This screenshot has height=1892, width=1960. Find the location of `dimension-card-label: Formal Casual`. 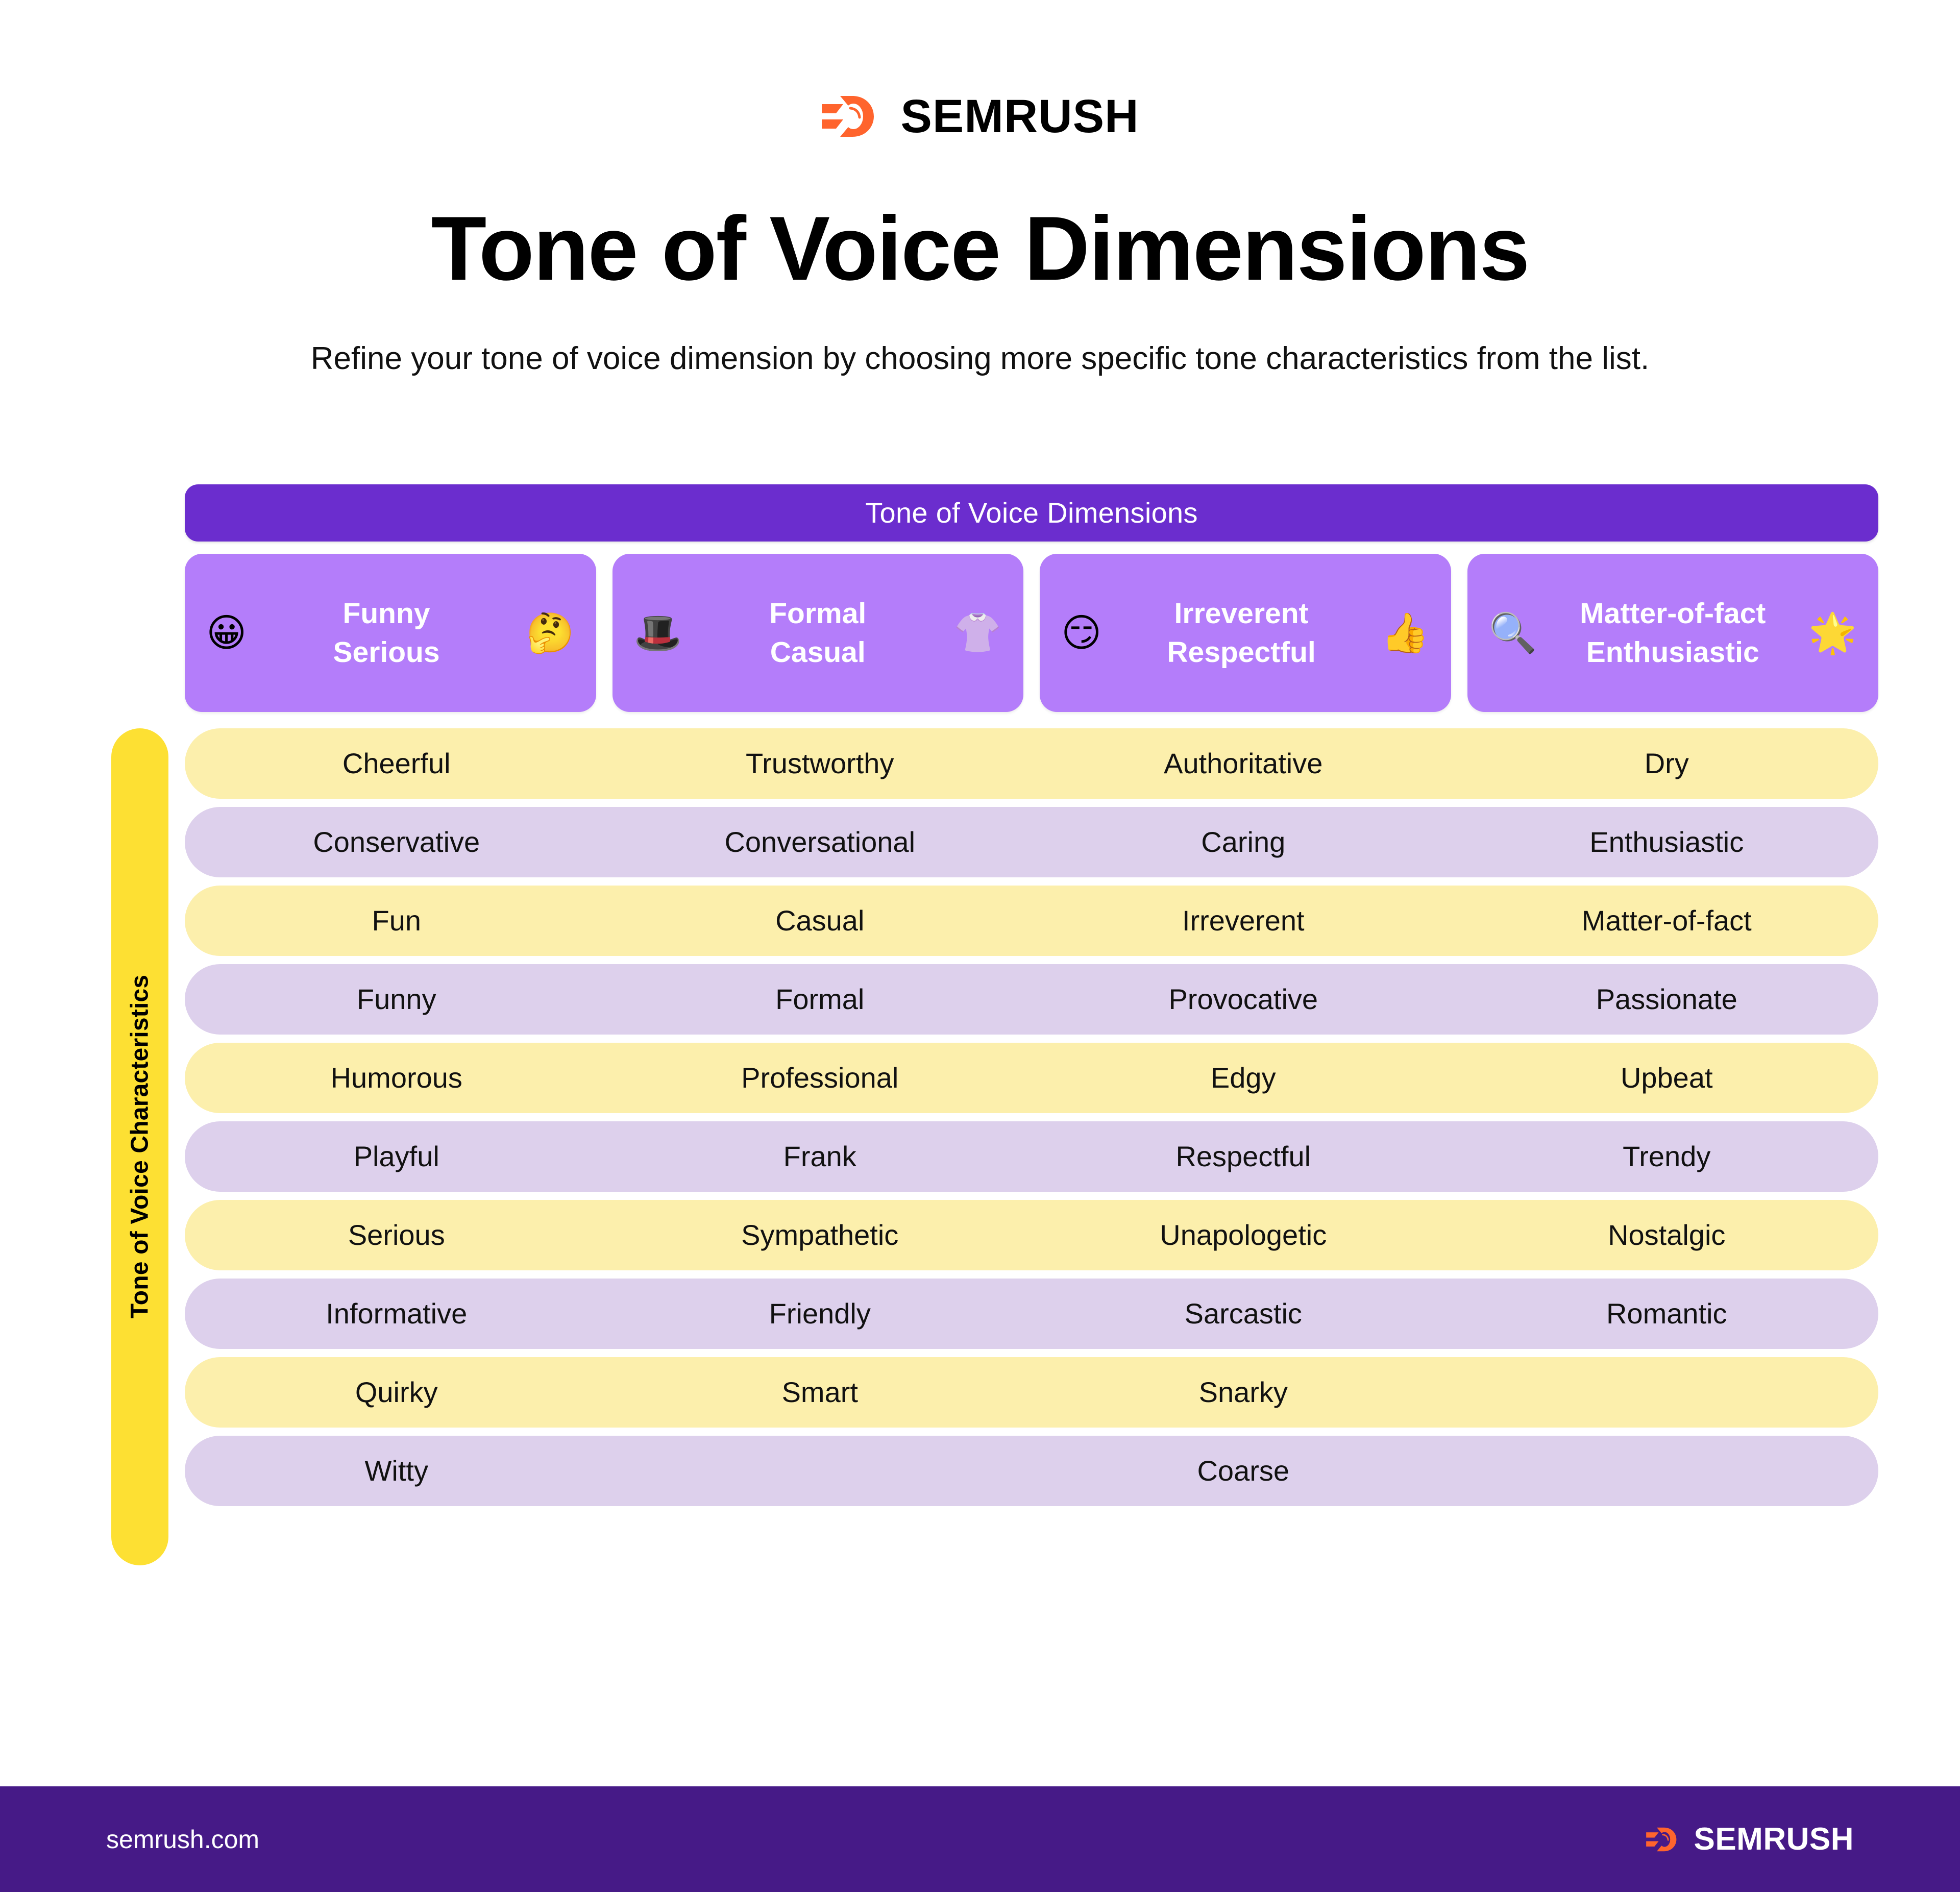

dimension-card-label: Formal Casual is located at coordinates (817, 633).